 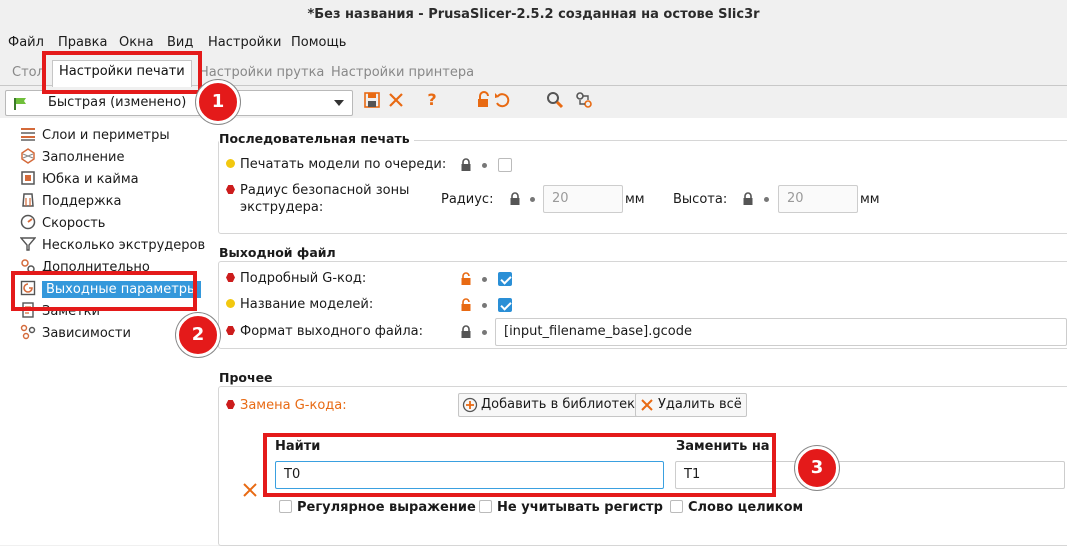 What do you see at coordinates (818, 199) in the screenshot?
I see `height-input: 20` at bounding box center [818, 199].